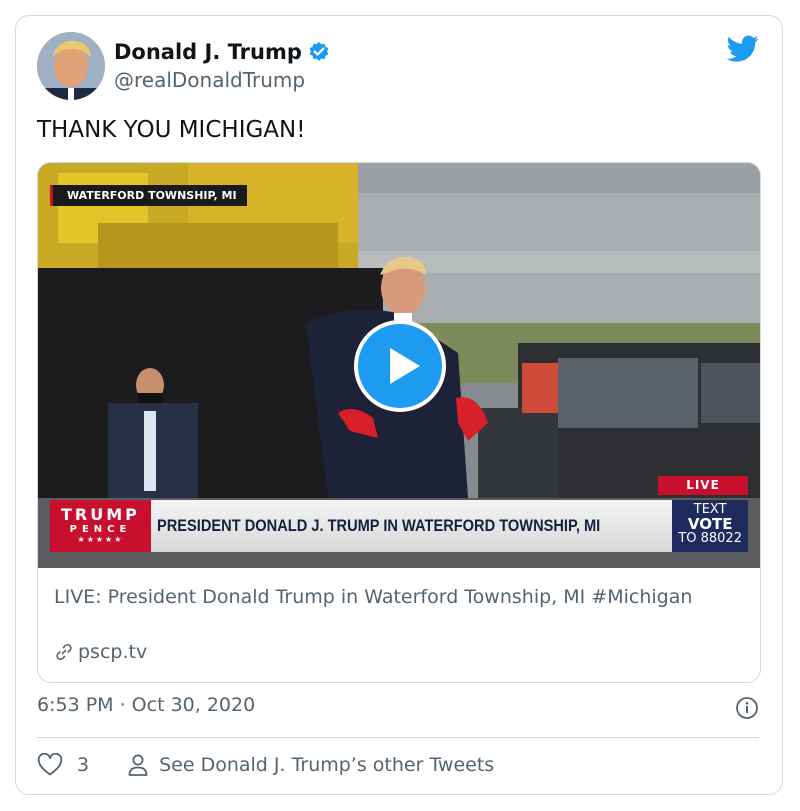 This screenshot has width=800, height=811. What do you see at coordinates (703, 485) in the screenshot?
I see `live-badge: LIVE` at bounding box center [703, 485].